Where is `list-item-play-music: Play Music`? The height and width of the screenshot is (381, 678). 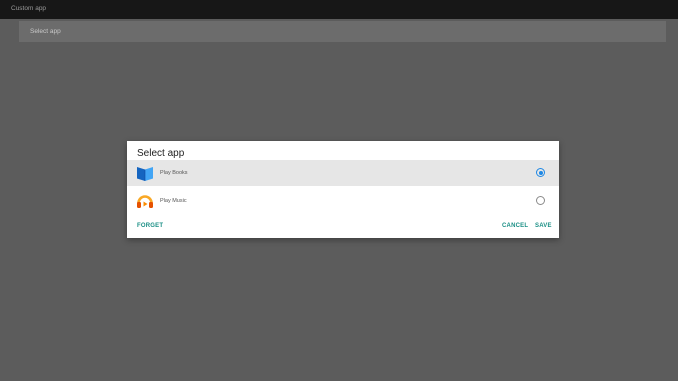 list-item-play-music: Play Music is located at coordinates (343, 201).